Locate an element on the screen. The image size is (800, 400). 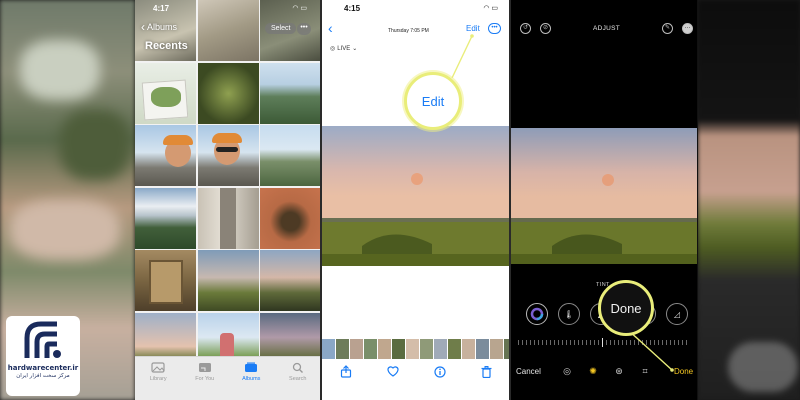
done-zoom-callout: Done is located at coordinates (626, 308).